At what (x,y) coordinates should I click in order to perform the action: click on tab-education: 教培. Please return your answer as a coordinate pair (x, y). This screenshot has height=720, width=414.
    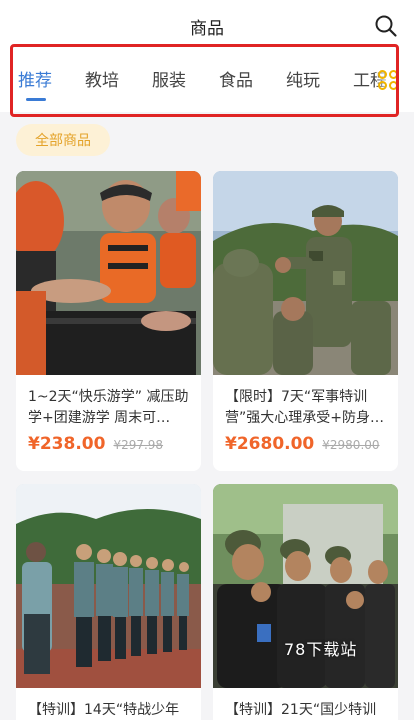
    Looking at the image, I should click on (102, 78).